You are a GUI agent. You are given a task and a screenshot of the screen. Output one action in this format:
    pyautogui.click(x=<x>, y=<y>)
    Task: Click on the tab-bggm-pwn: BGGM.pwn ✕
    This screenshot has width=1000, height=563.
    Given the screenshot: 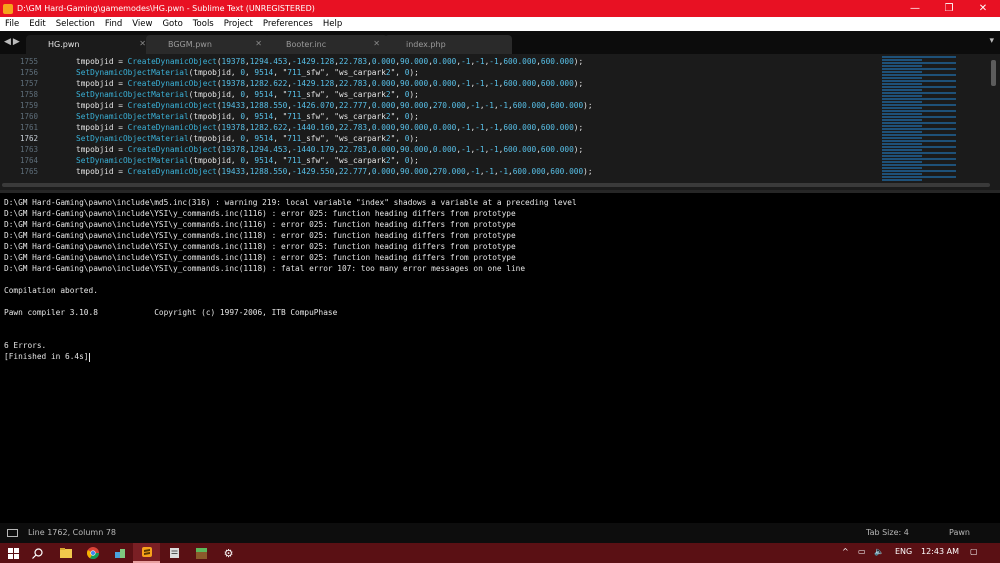 What is the action you would take?
    pyautogui.click(x=208, y=44)
    